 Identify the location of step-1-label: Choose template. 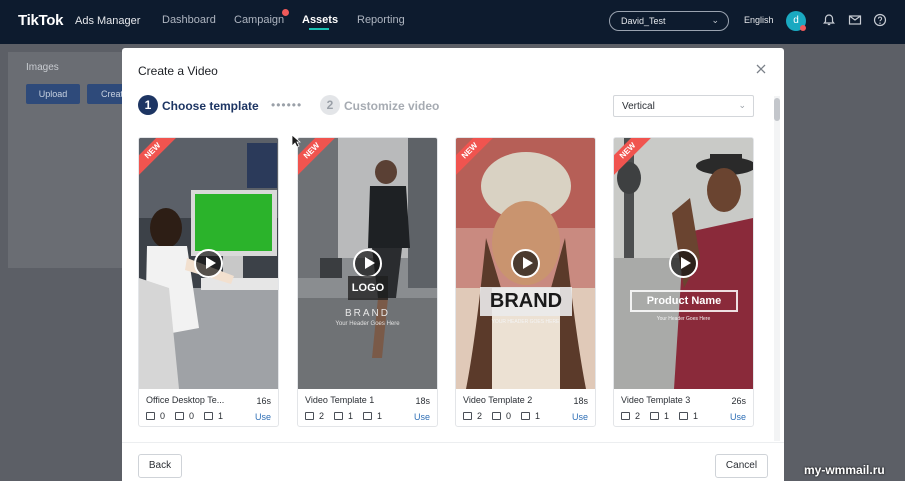
(210, 106).